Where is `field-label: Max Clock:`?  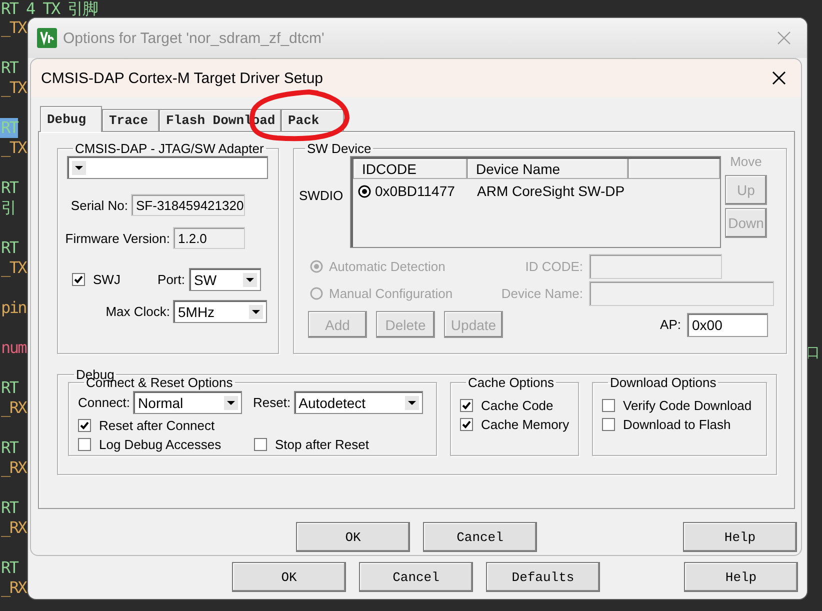 field-label: Max Clock: is located at coordinates (137, 311).